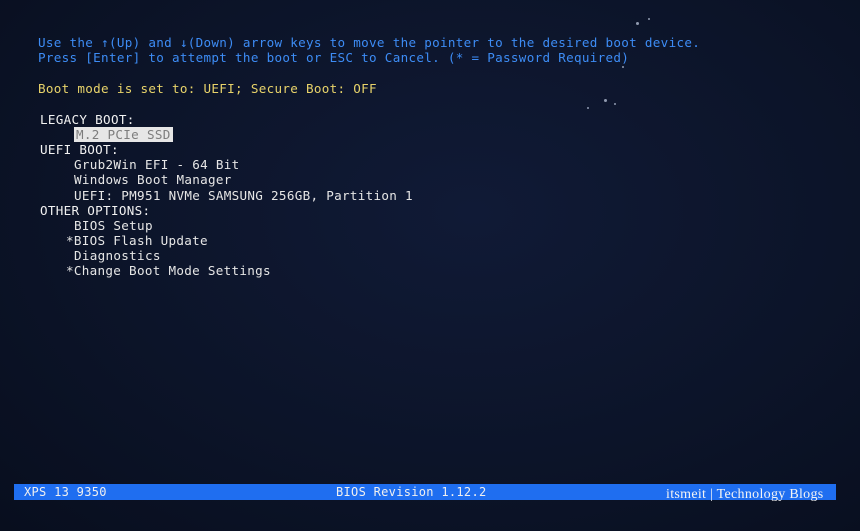  I want to click on boot-option-m2-pcie-ssd: M.2 PCIe SSD, so click(123, 134).